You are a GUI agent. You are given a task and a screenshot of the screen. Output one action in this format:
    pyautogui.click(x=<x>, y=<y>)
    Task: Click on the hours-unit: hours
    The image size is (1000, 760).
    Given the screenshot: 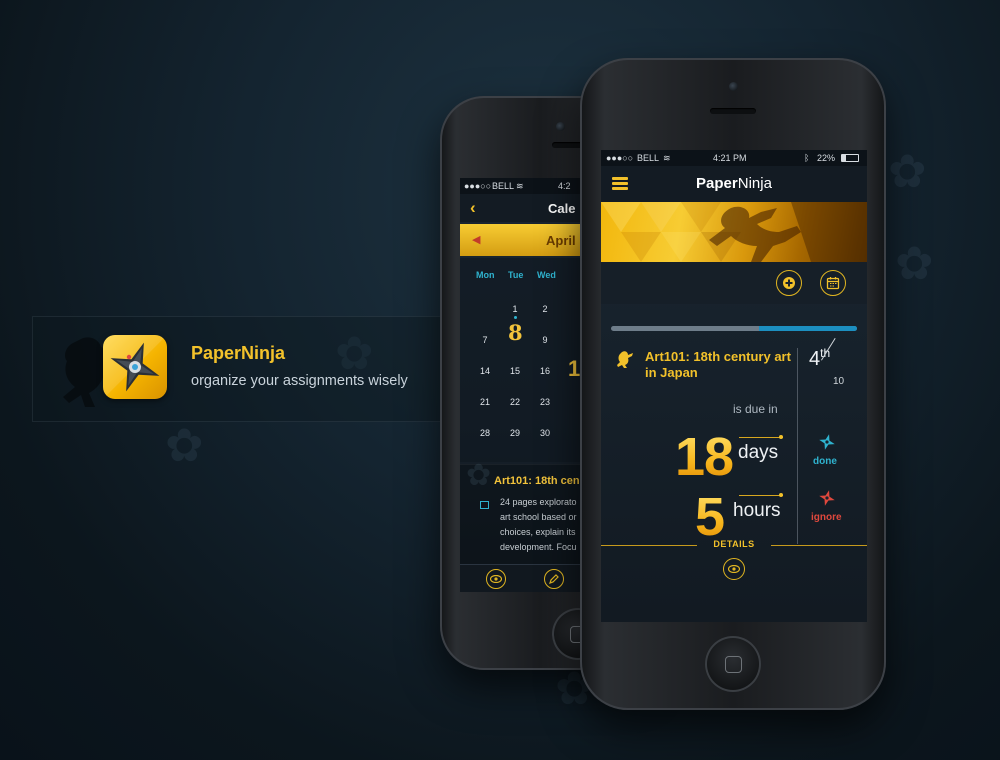 What is the action you would take?
    pyautogui.click(x=757, y=510)
    